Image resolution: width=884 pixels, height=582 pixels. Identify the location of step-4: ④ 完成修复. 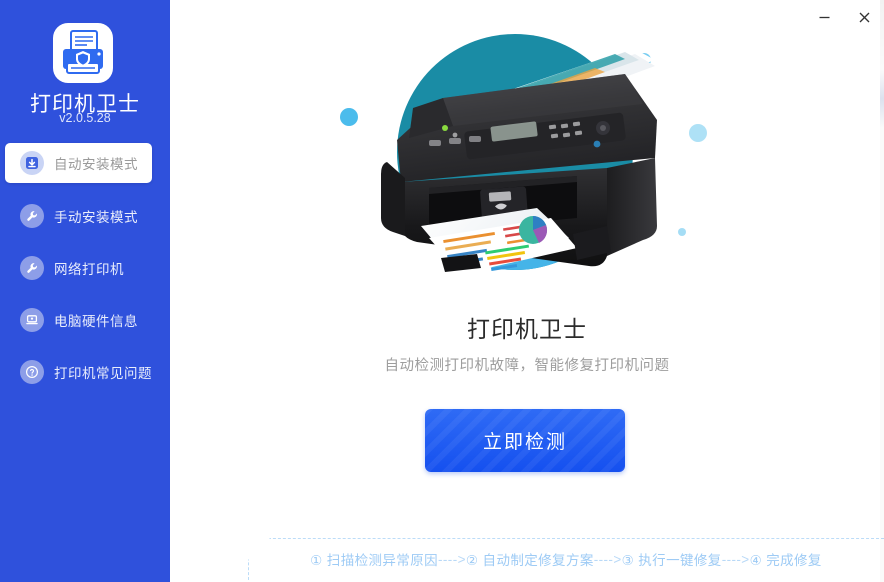
(785, 560).